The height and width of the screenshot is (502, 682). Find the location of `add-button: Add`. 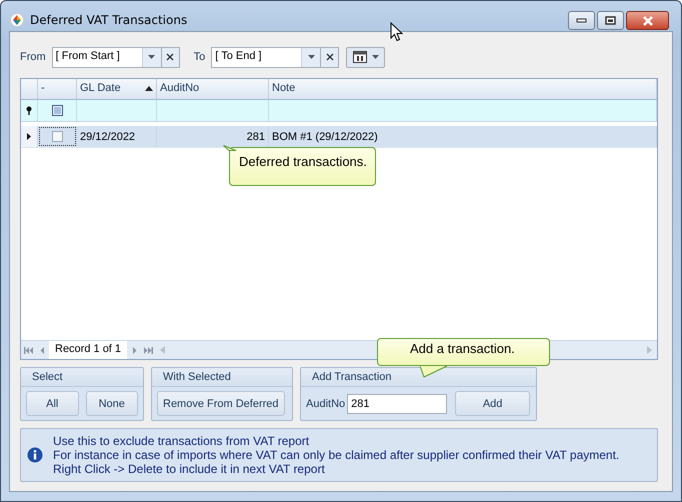

add-button: Add is located at coordinates (492, 403).